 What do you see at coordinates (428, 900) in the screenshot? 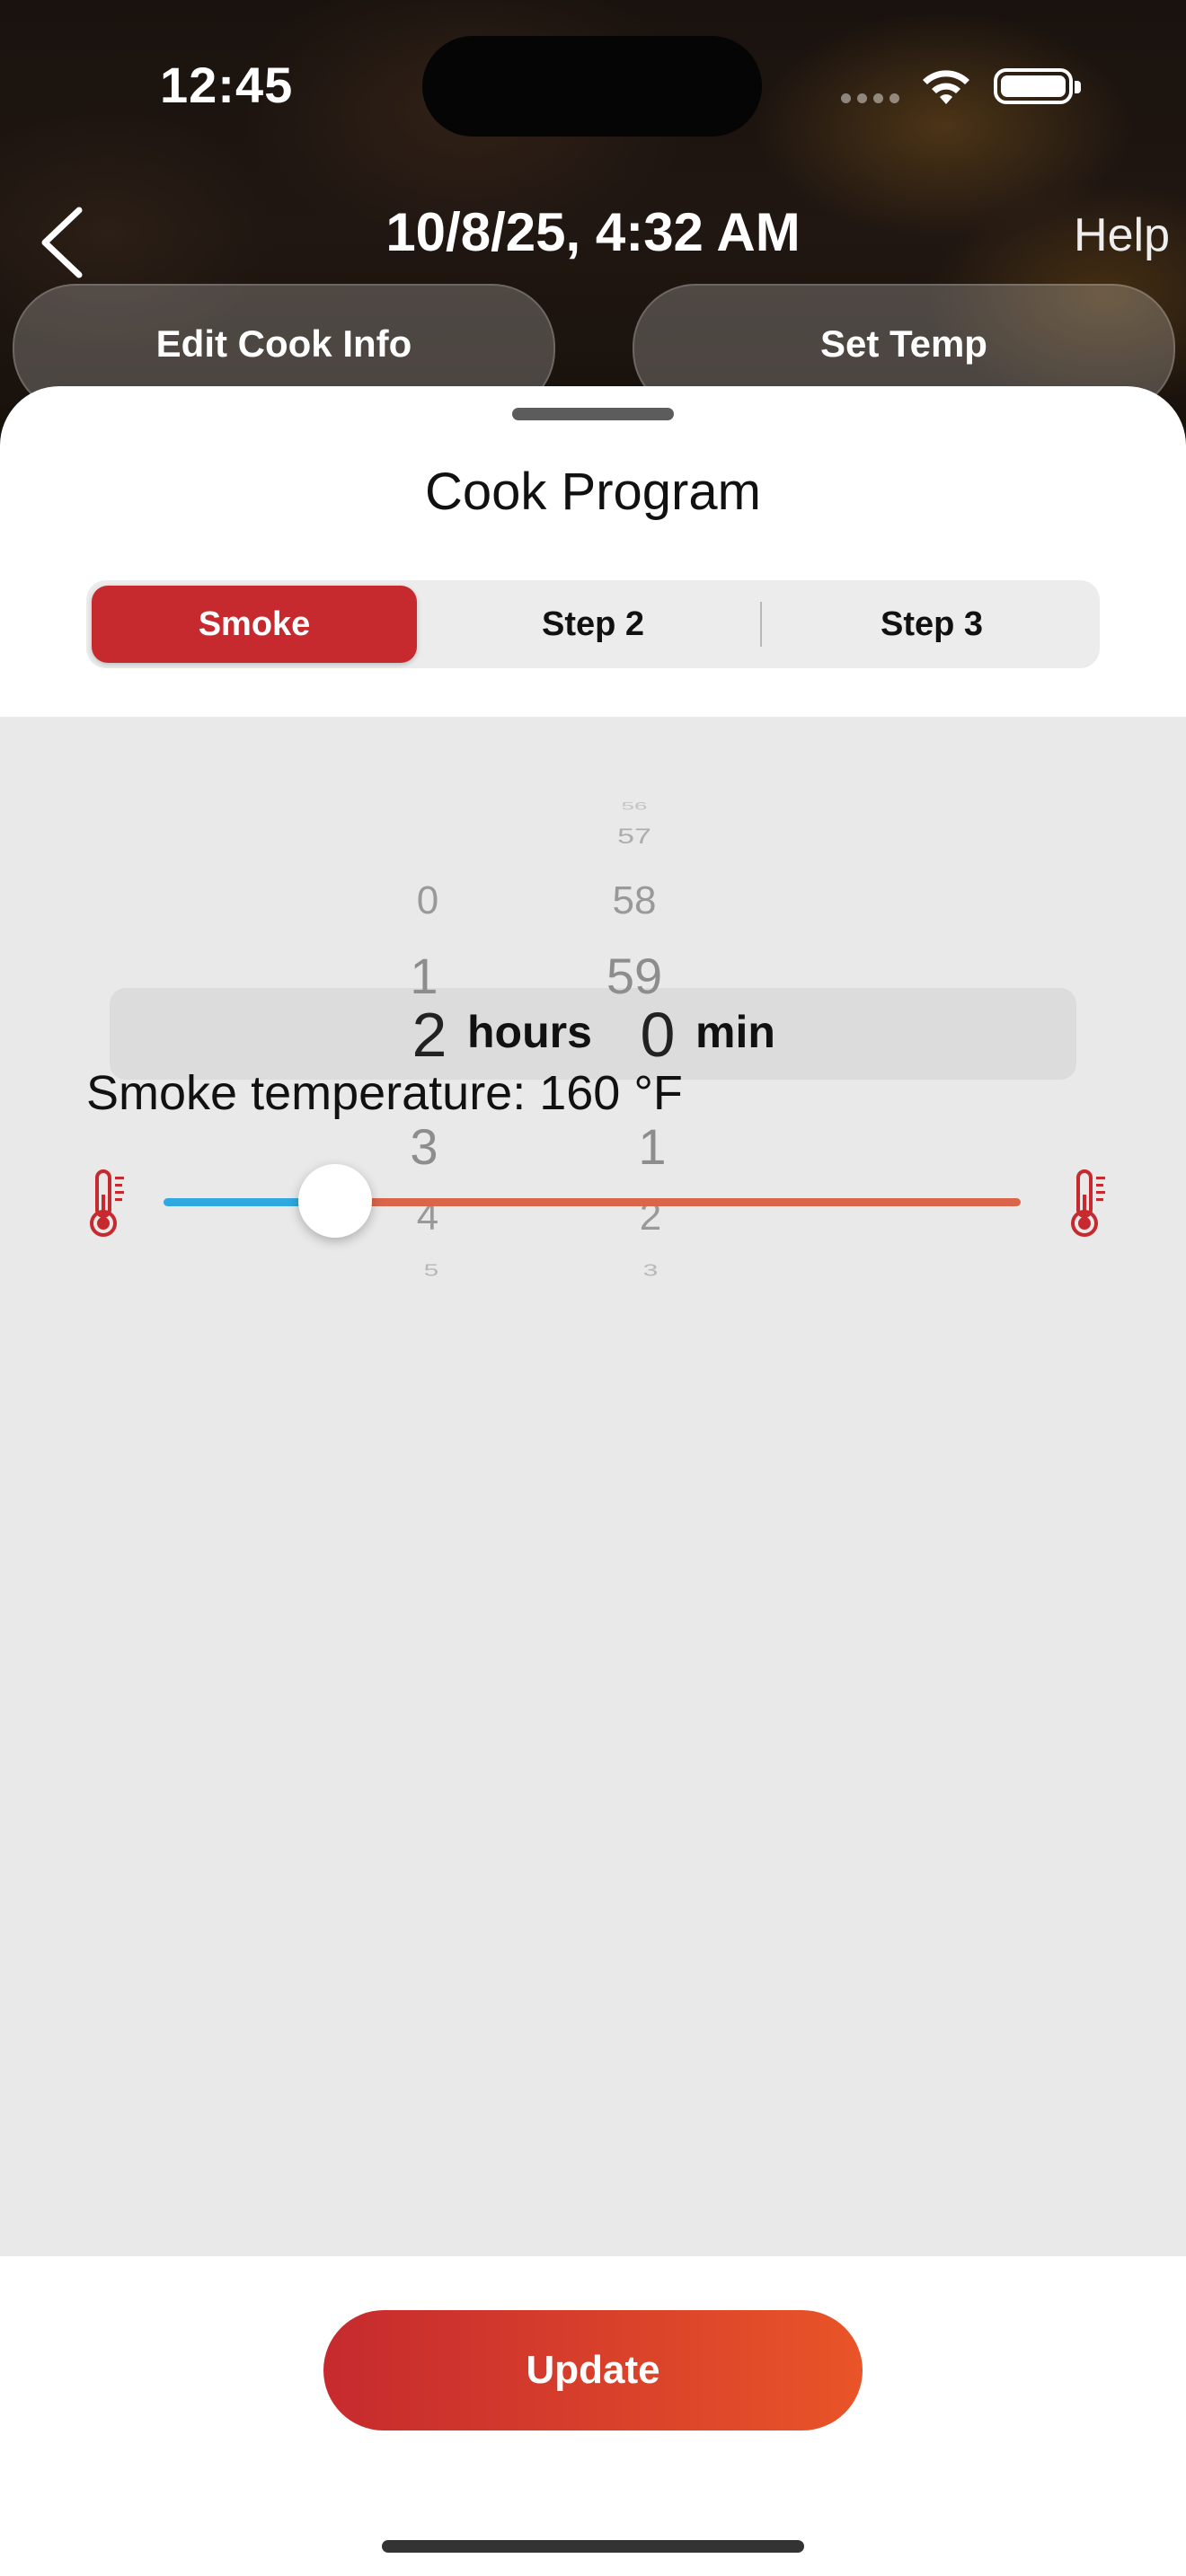
I see `hours-option: 0` at bounding box center [428, 900].